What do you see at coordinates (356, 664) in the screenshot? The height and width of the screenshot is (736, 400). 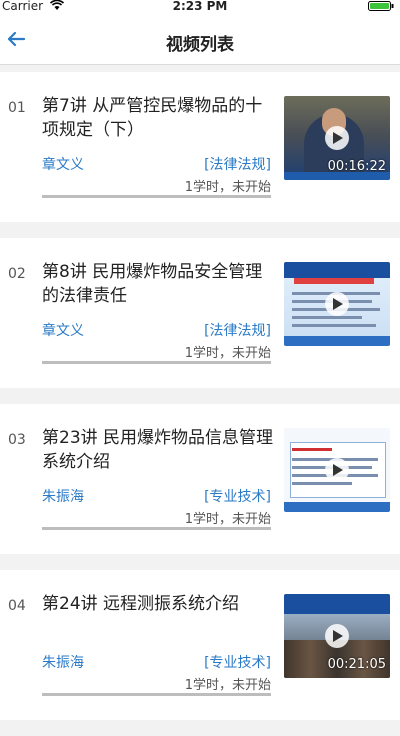 I see `video-duration: 00:21:05` at bounding box center [356, 664].